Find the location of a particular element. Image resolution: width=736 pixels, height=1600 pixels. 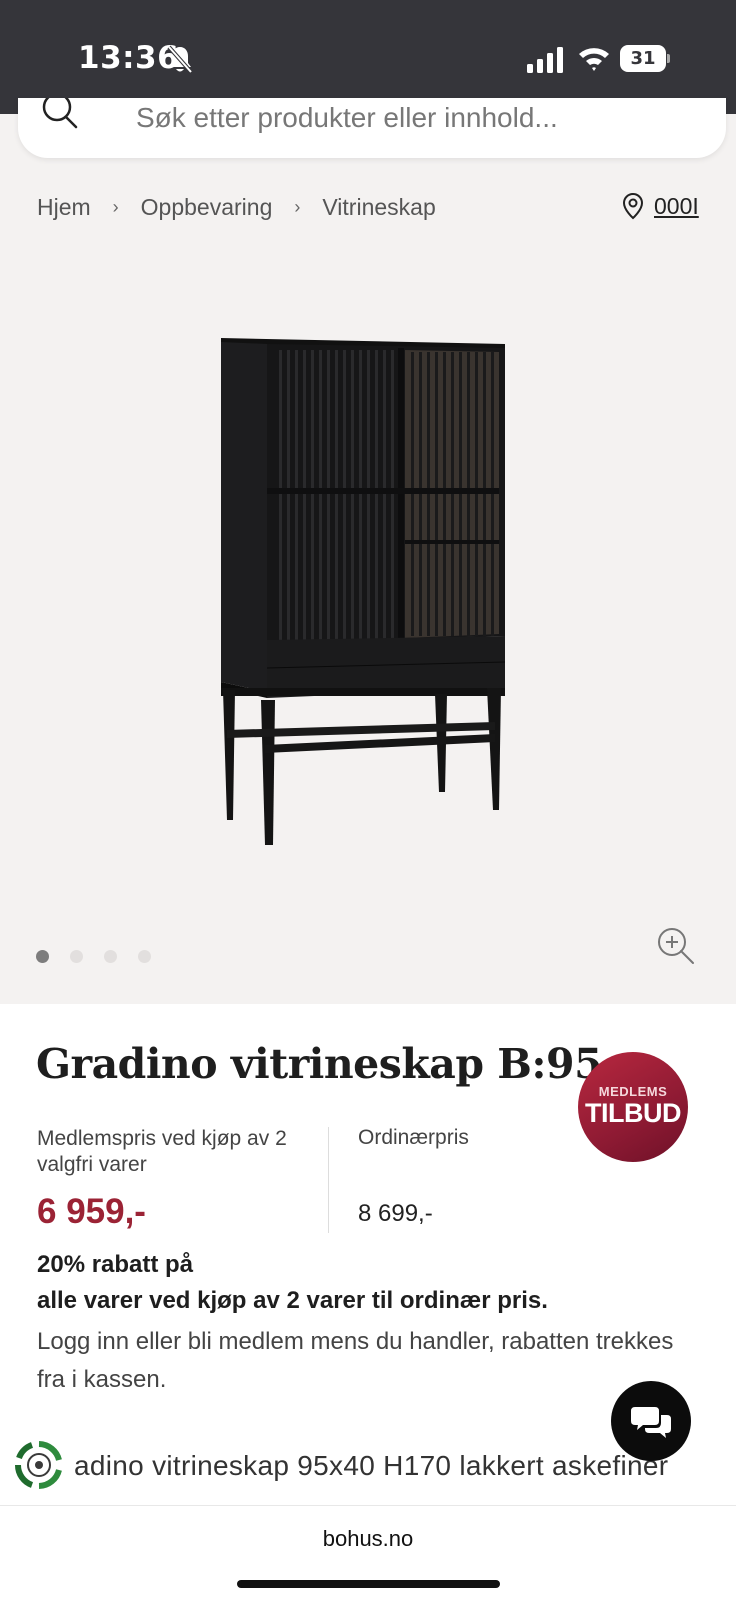

chat-bubbles-icon is located at coordinates (651, 1422).